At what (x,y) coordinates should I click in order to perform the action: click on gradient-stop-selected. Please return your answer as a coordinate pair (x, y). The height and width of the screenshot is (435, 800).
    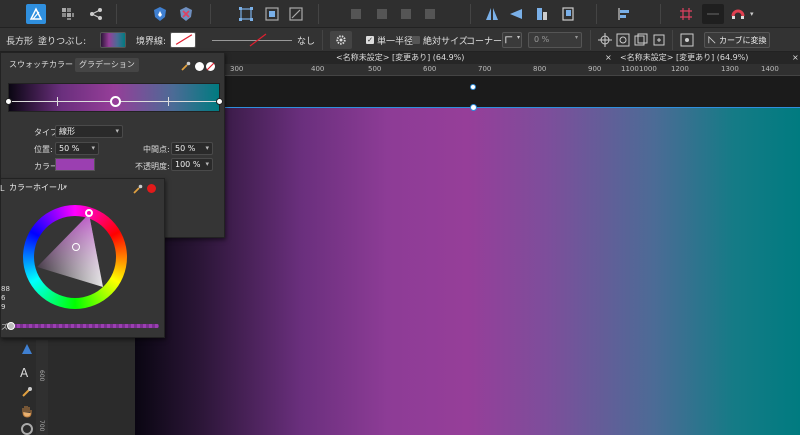
    Looking at the image, I should click on (115, 101).